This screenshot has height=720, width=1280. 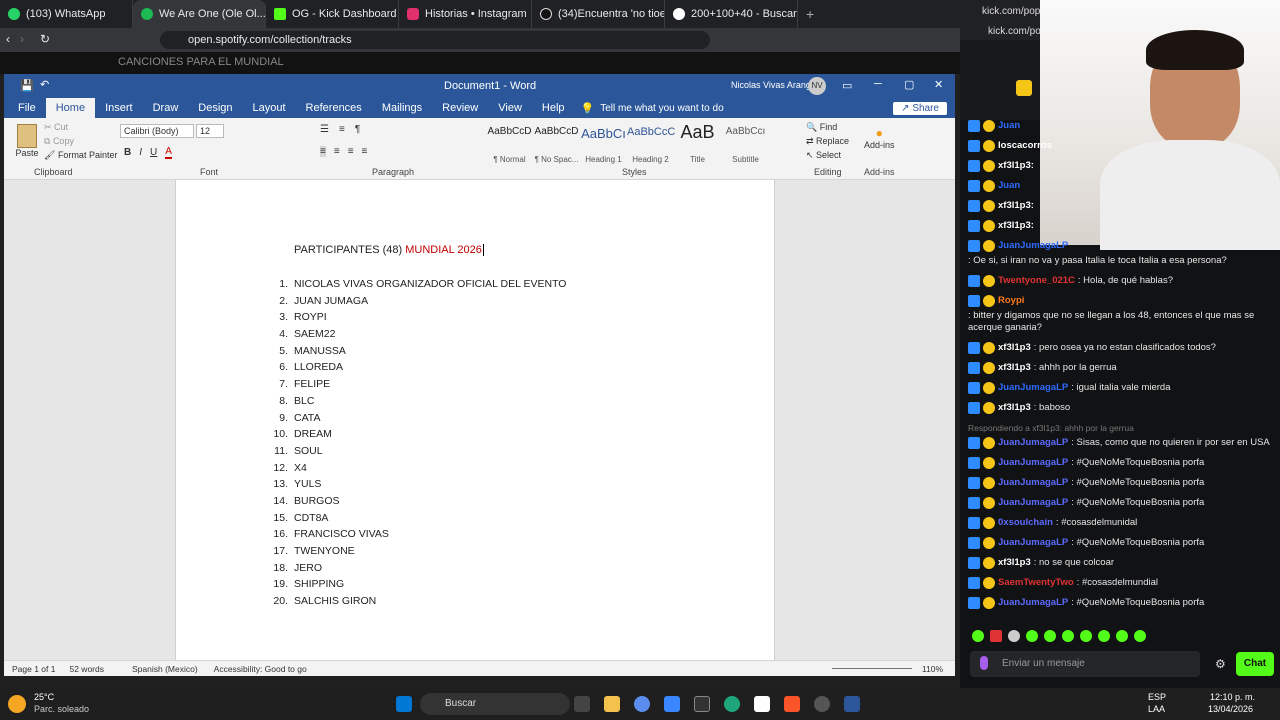 What do you see at coordinates (827, 141) in the screenshot?
I see `replace-button: ⇄ Replace` at bounding box center [827, 141].